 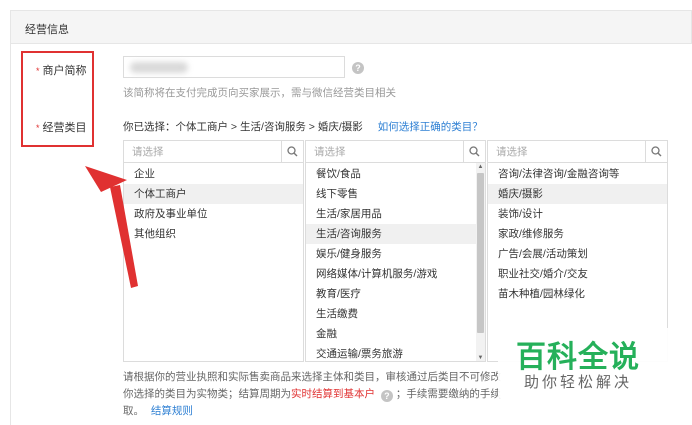 What do you see at coordinates (578, 357) in the screenshot?
I see `watermark-title: 百科全说` at bounding box center [578, 357].